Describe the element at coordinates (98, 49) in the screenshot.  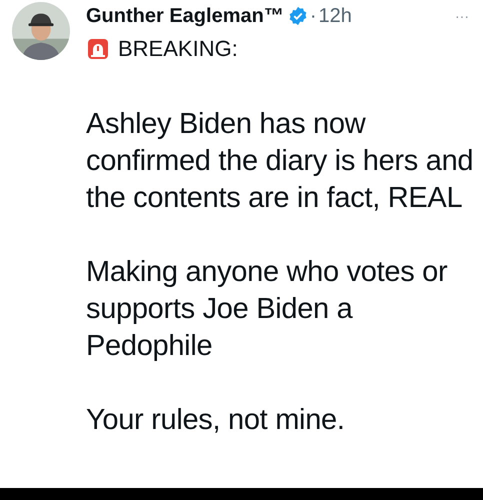
I see `siren-icon` at that location.